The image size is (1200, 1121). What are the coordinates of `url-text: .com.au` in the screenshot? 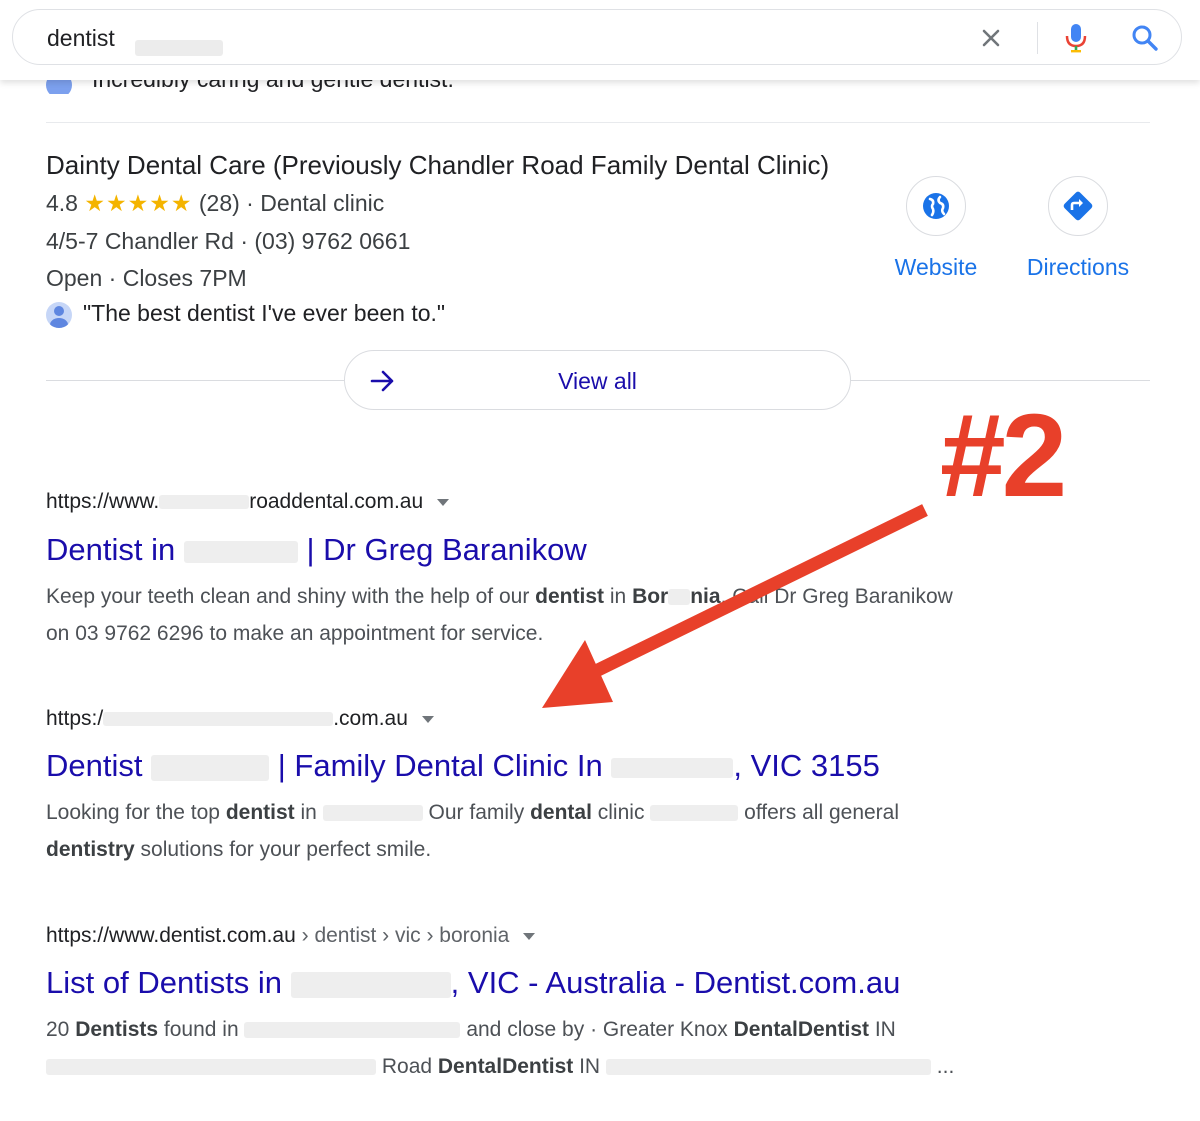 It's located at (370, 718).